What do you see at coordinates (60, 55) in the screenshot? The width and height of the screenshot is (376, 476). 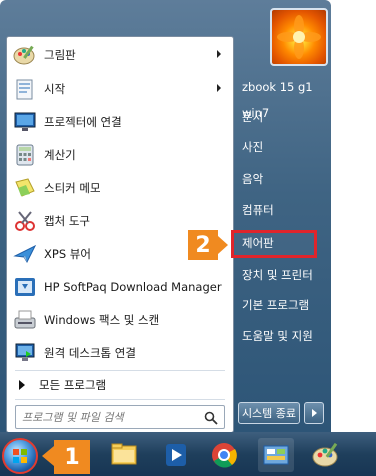 I see `menu-item-label: 그림판` at bounding box center [60, 55].